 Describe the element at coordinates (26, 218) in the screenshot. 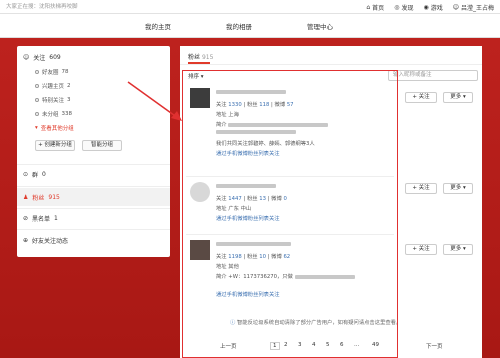

I see `blacklist-icon: ⊘` at that location.